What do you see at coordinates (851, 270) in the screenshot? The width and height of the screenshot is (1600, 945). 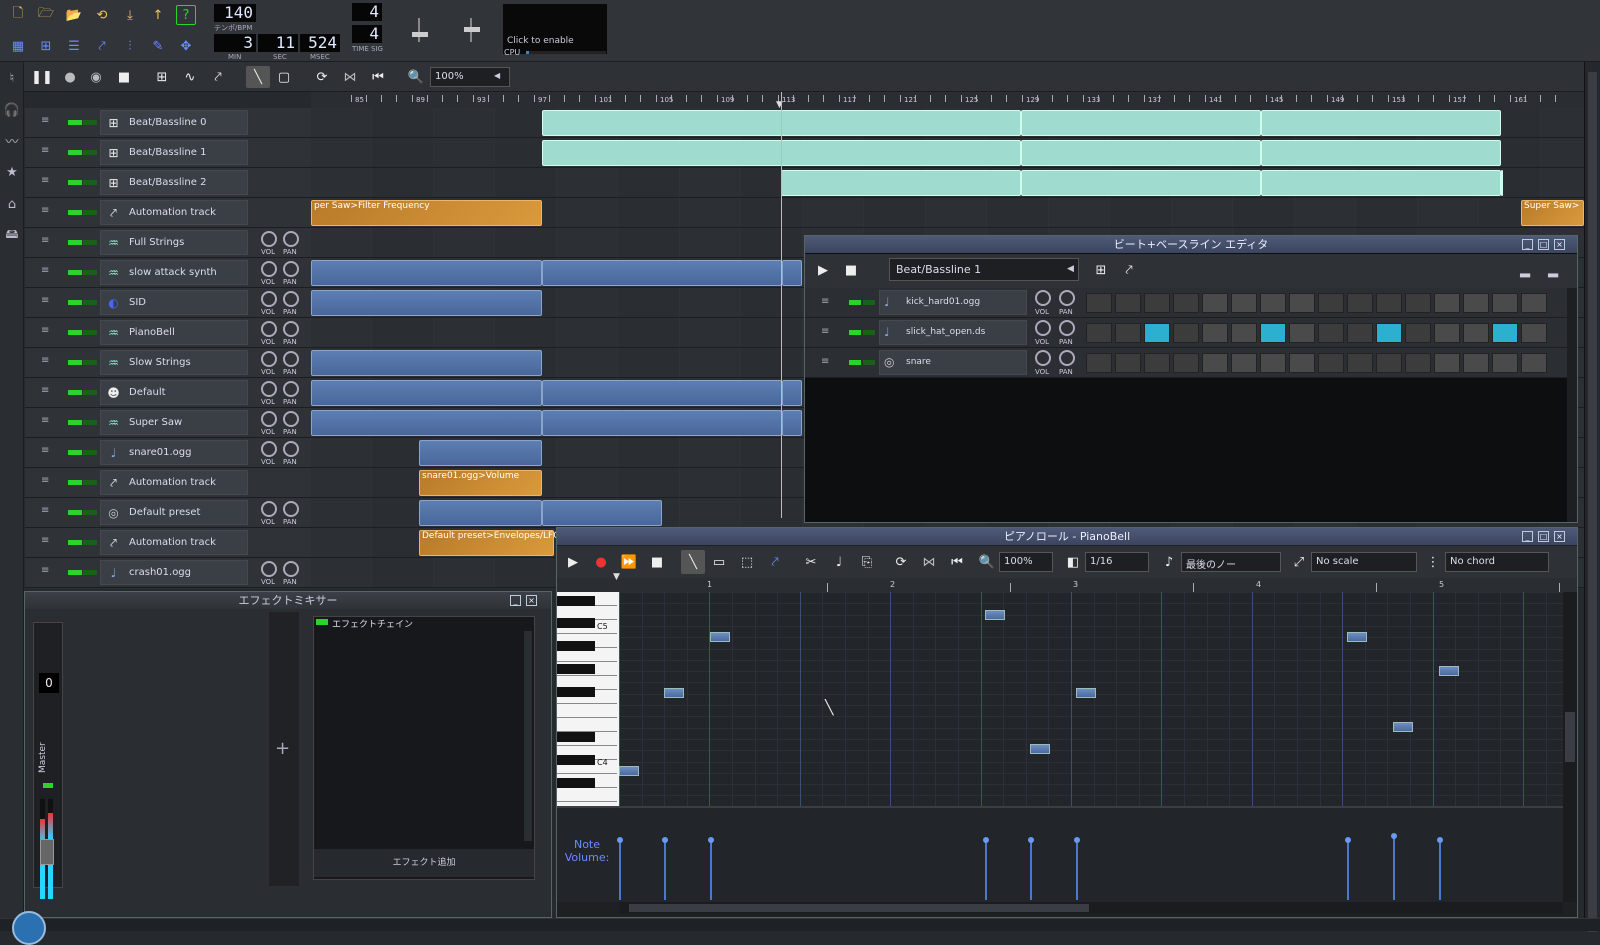 I see `bb-stop-icon: ■` at bounding box center [851, 270].